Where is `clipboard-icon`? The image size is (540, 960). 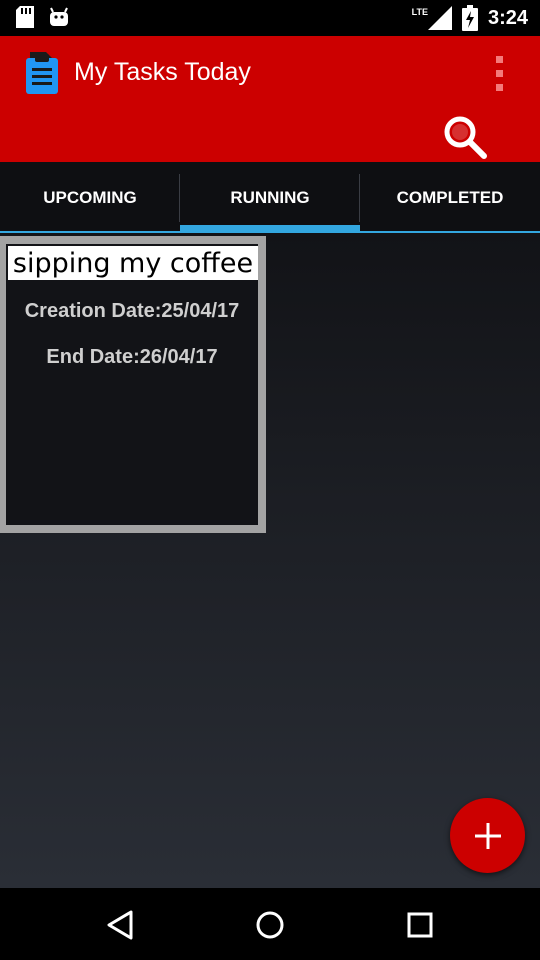
clipboard-icon is located at coordinates (42, 73).